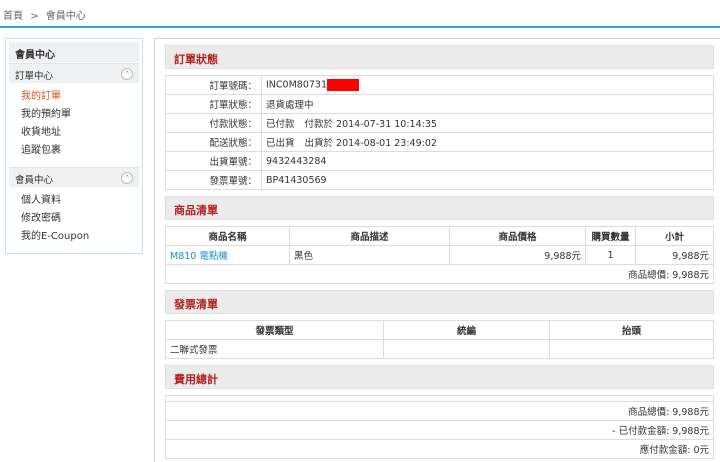 The image size is (720, 462). What do you see at coordinates (487, 85) in the screenshot?
I see `order-number-cell: INC0M80731` at bounding box center [487, 85].